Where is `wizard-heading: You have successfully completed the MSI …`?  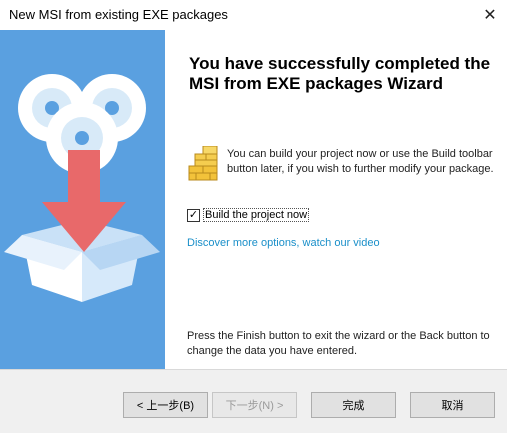 wizard-heading: You have successfully completed the MSI … is located at coordinates (340, 73).